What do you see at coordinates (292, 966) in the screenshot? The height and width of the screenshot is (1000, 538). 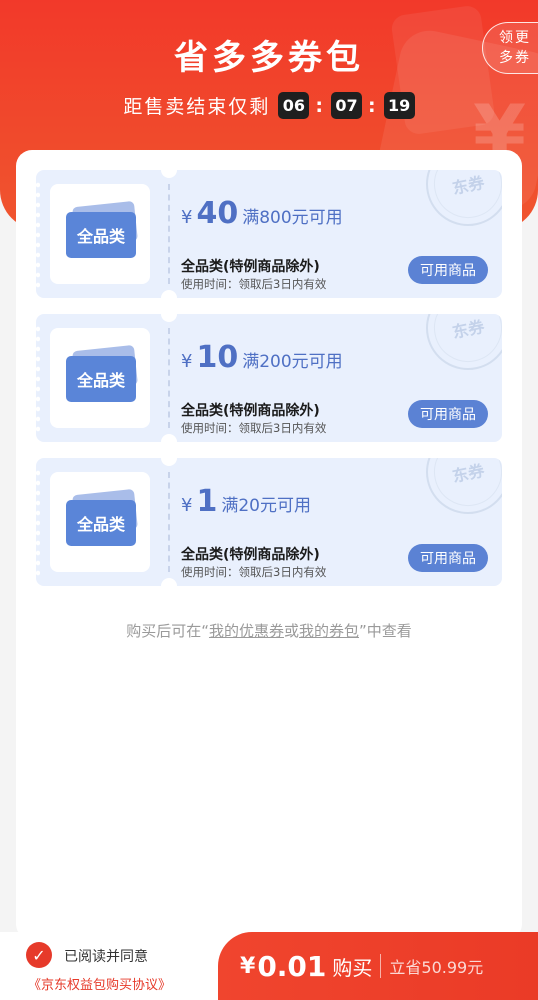 I see `price: 0.01` at bounding box center [292, 966].